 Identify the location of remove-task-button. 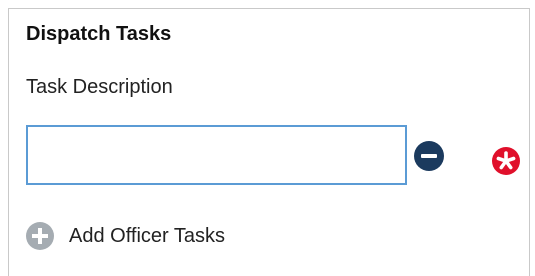
(429, 156).